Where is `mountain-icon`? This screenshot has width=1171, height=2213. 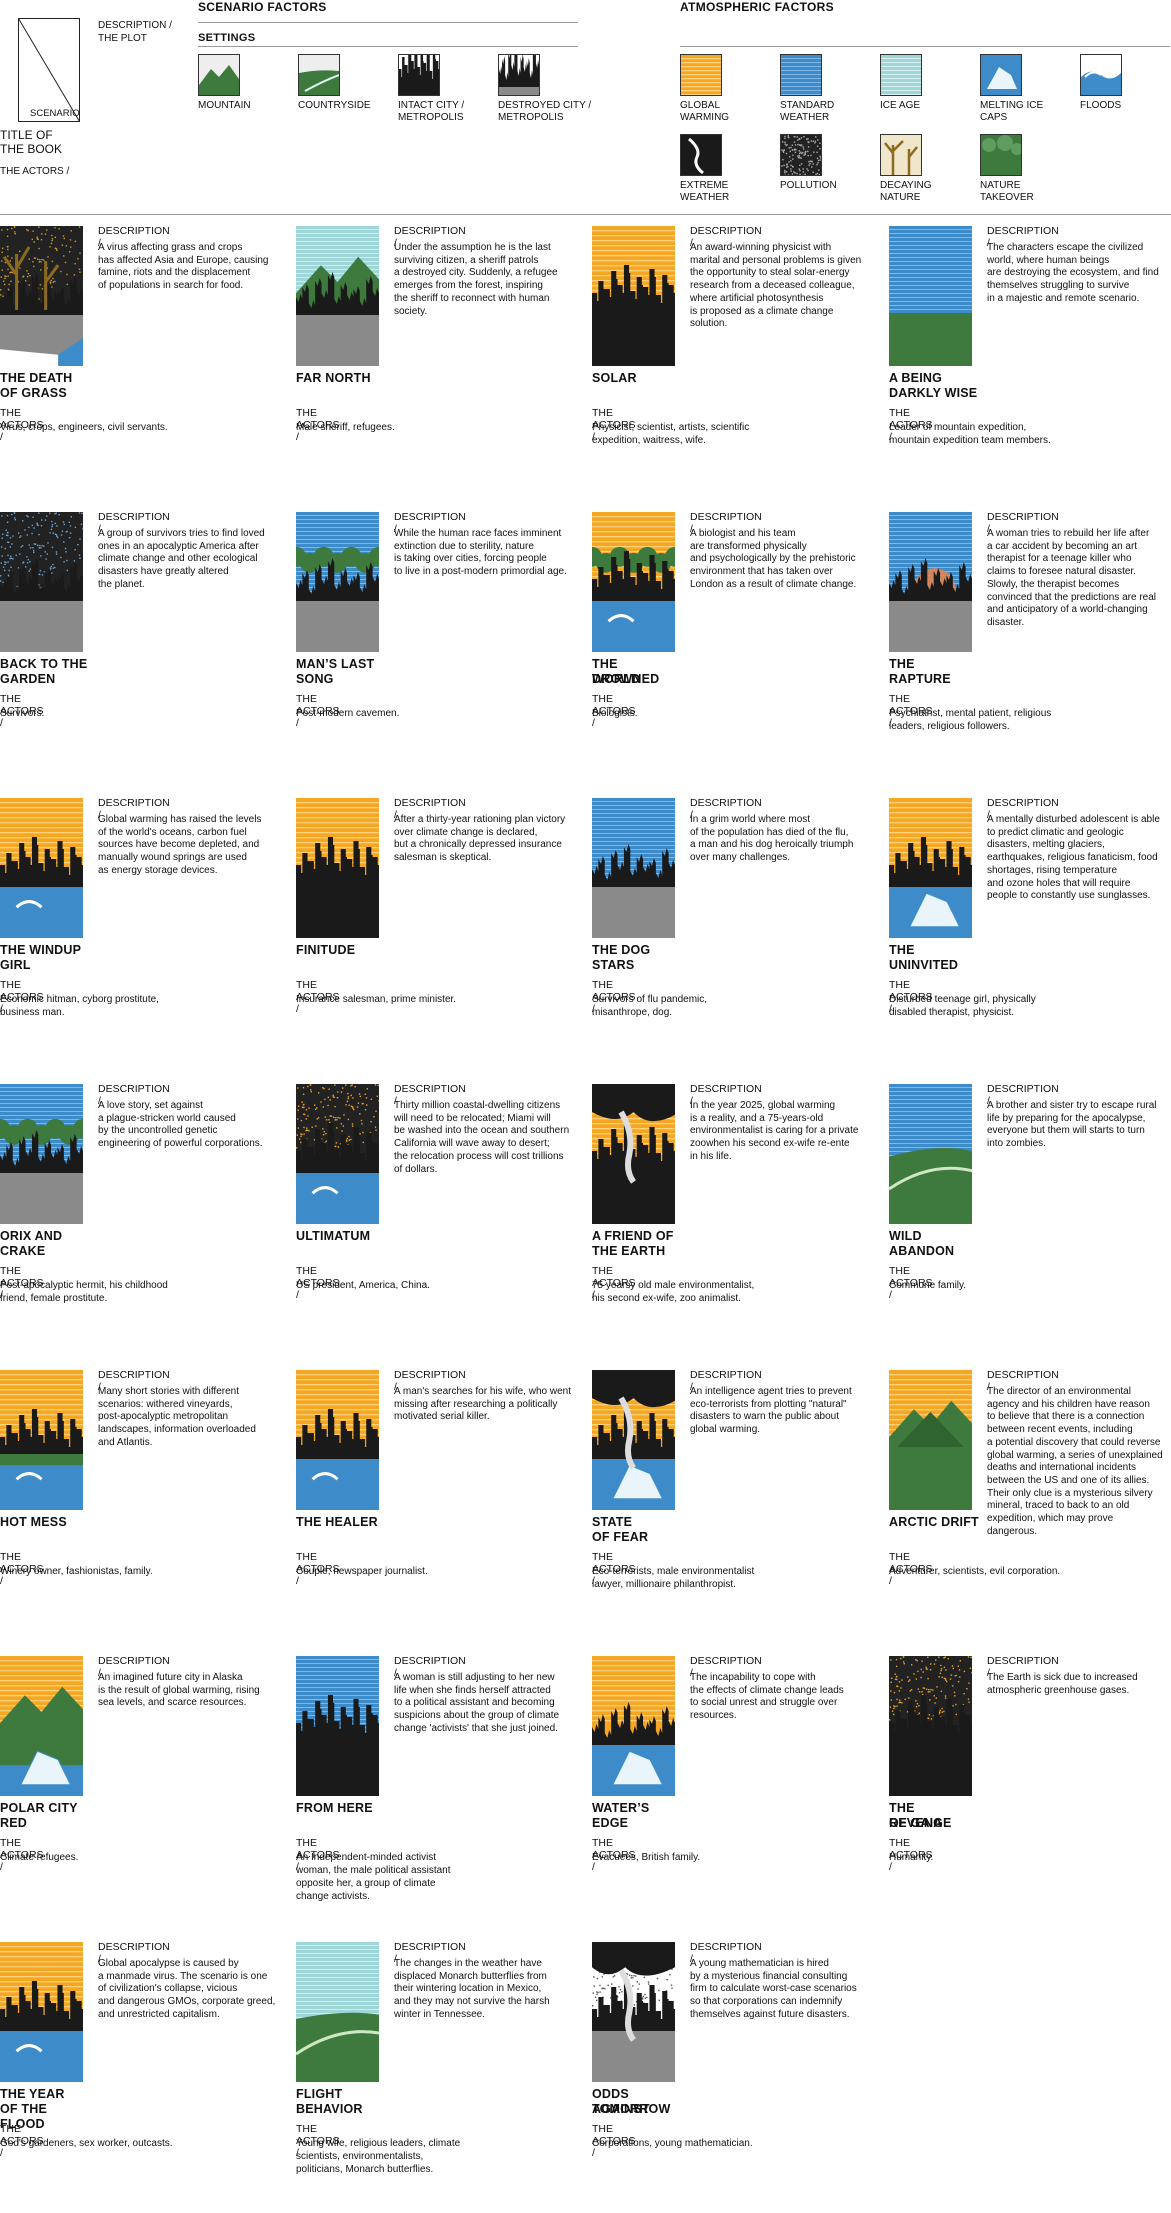 mountain-icon is located at coordinates (219, 75).